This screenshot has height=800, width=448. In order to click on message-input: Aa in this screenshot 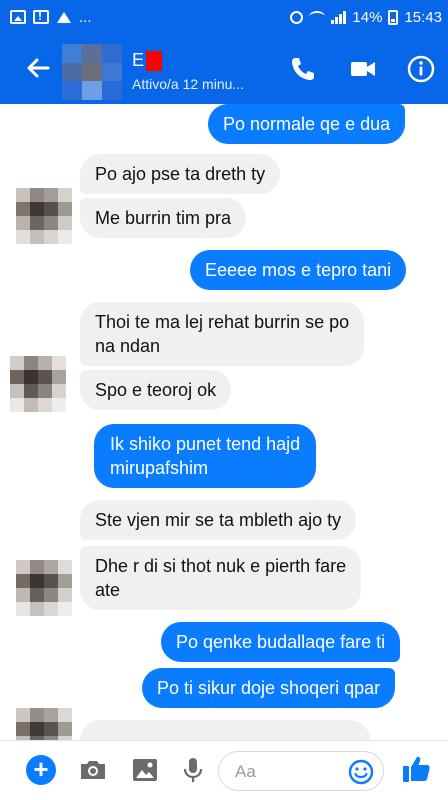, I will do `click(301, 771)`.